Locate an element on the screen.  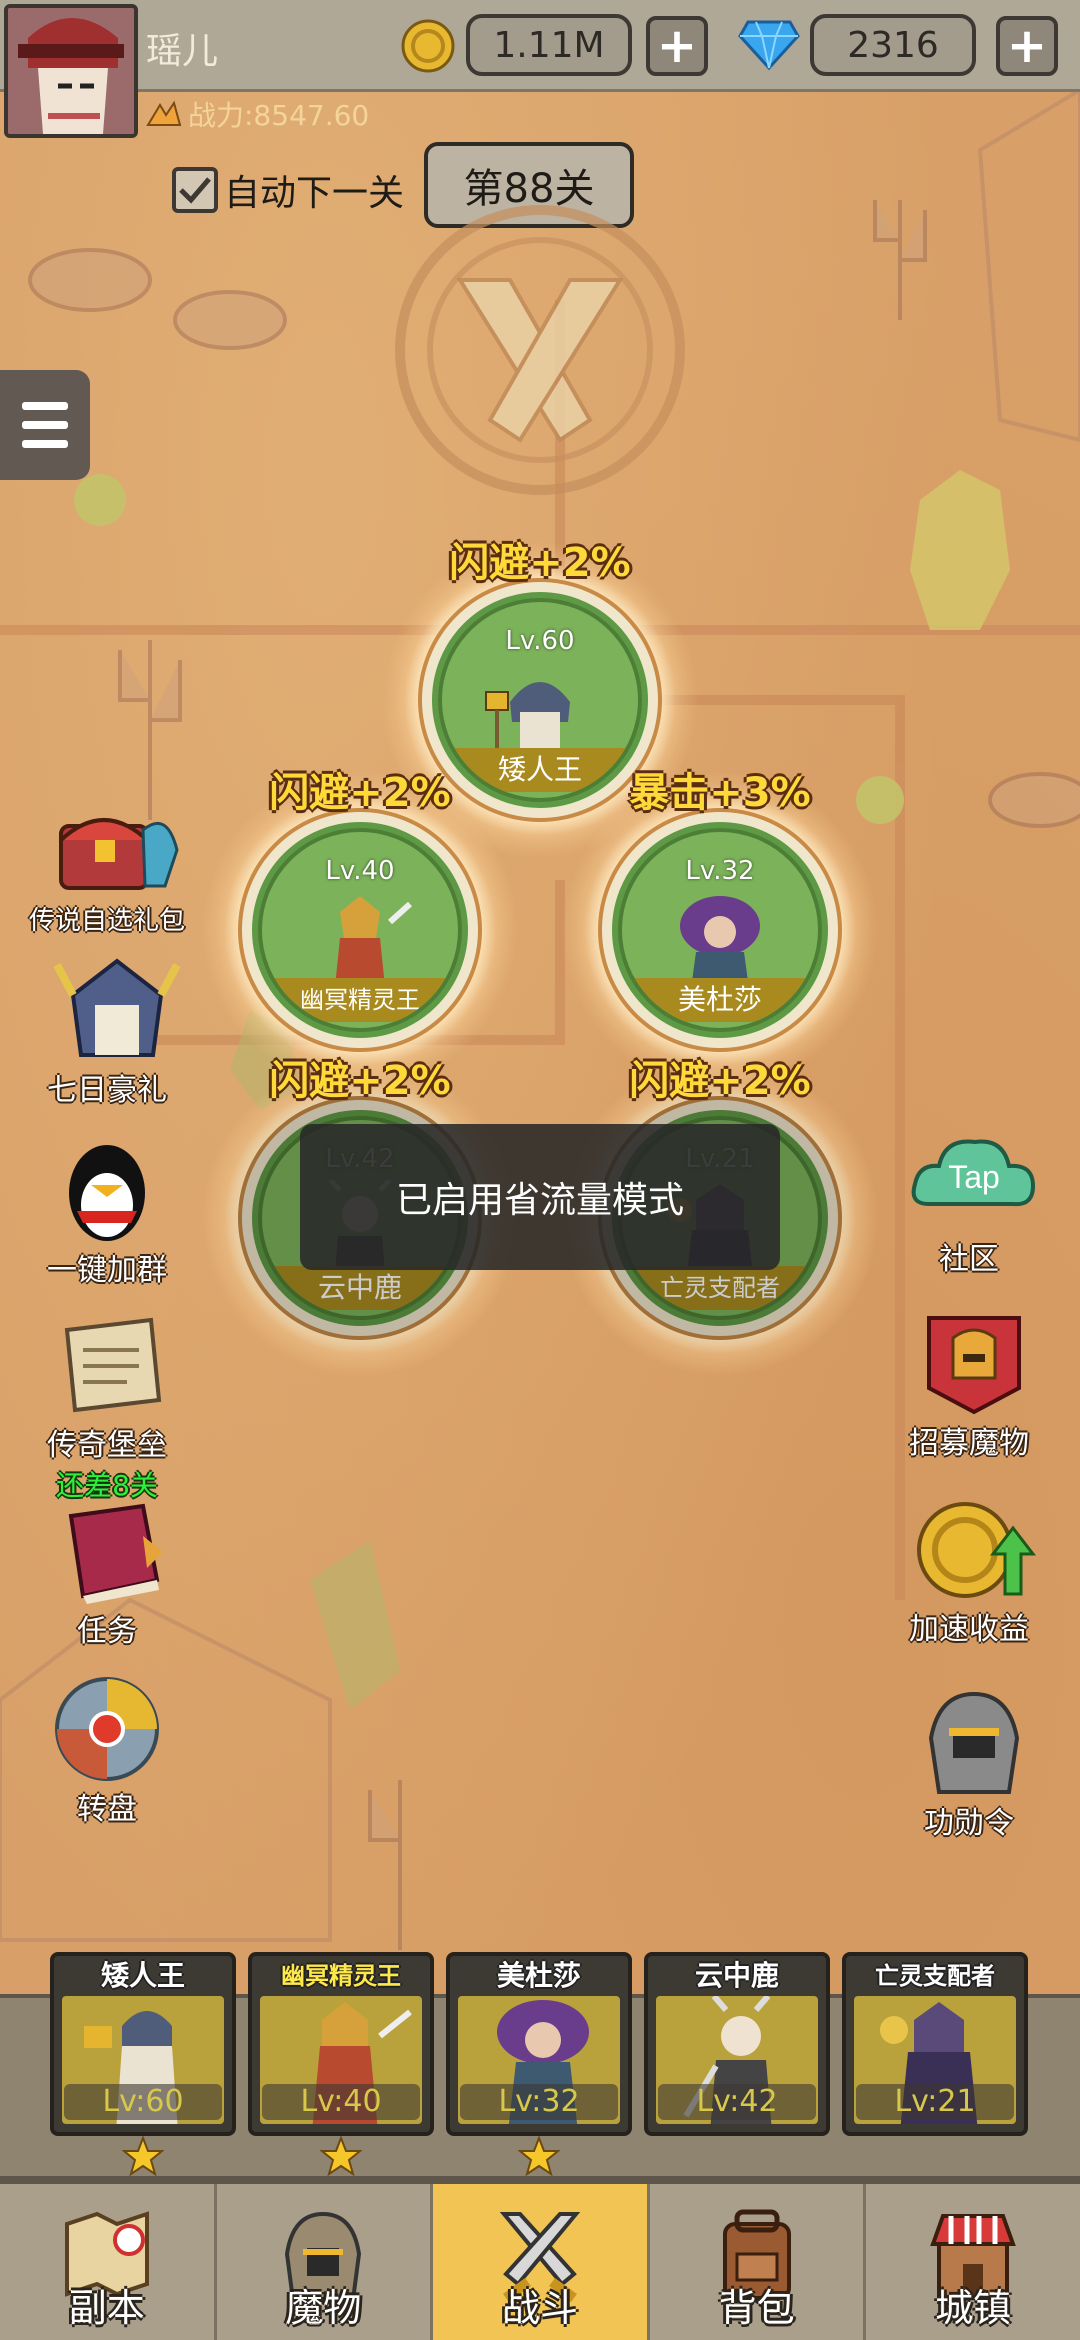
main-menu-button is located at coordinates (45, 425).